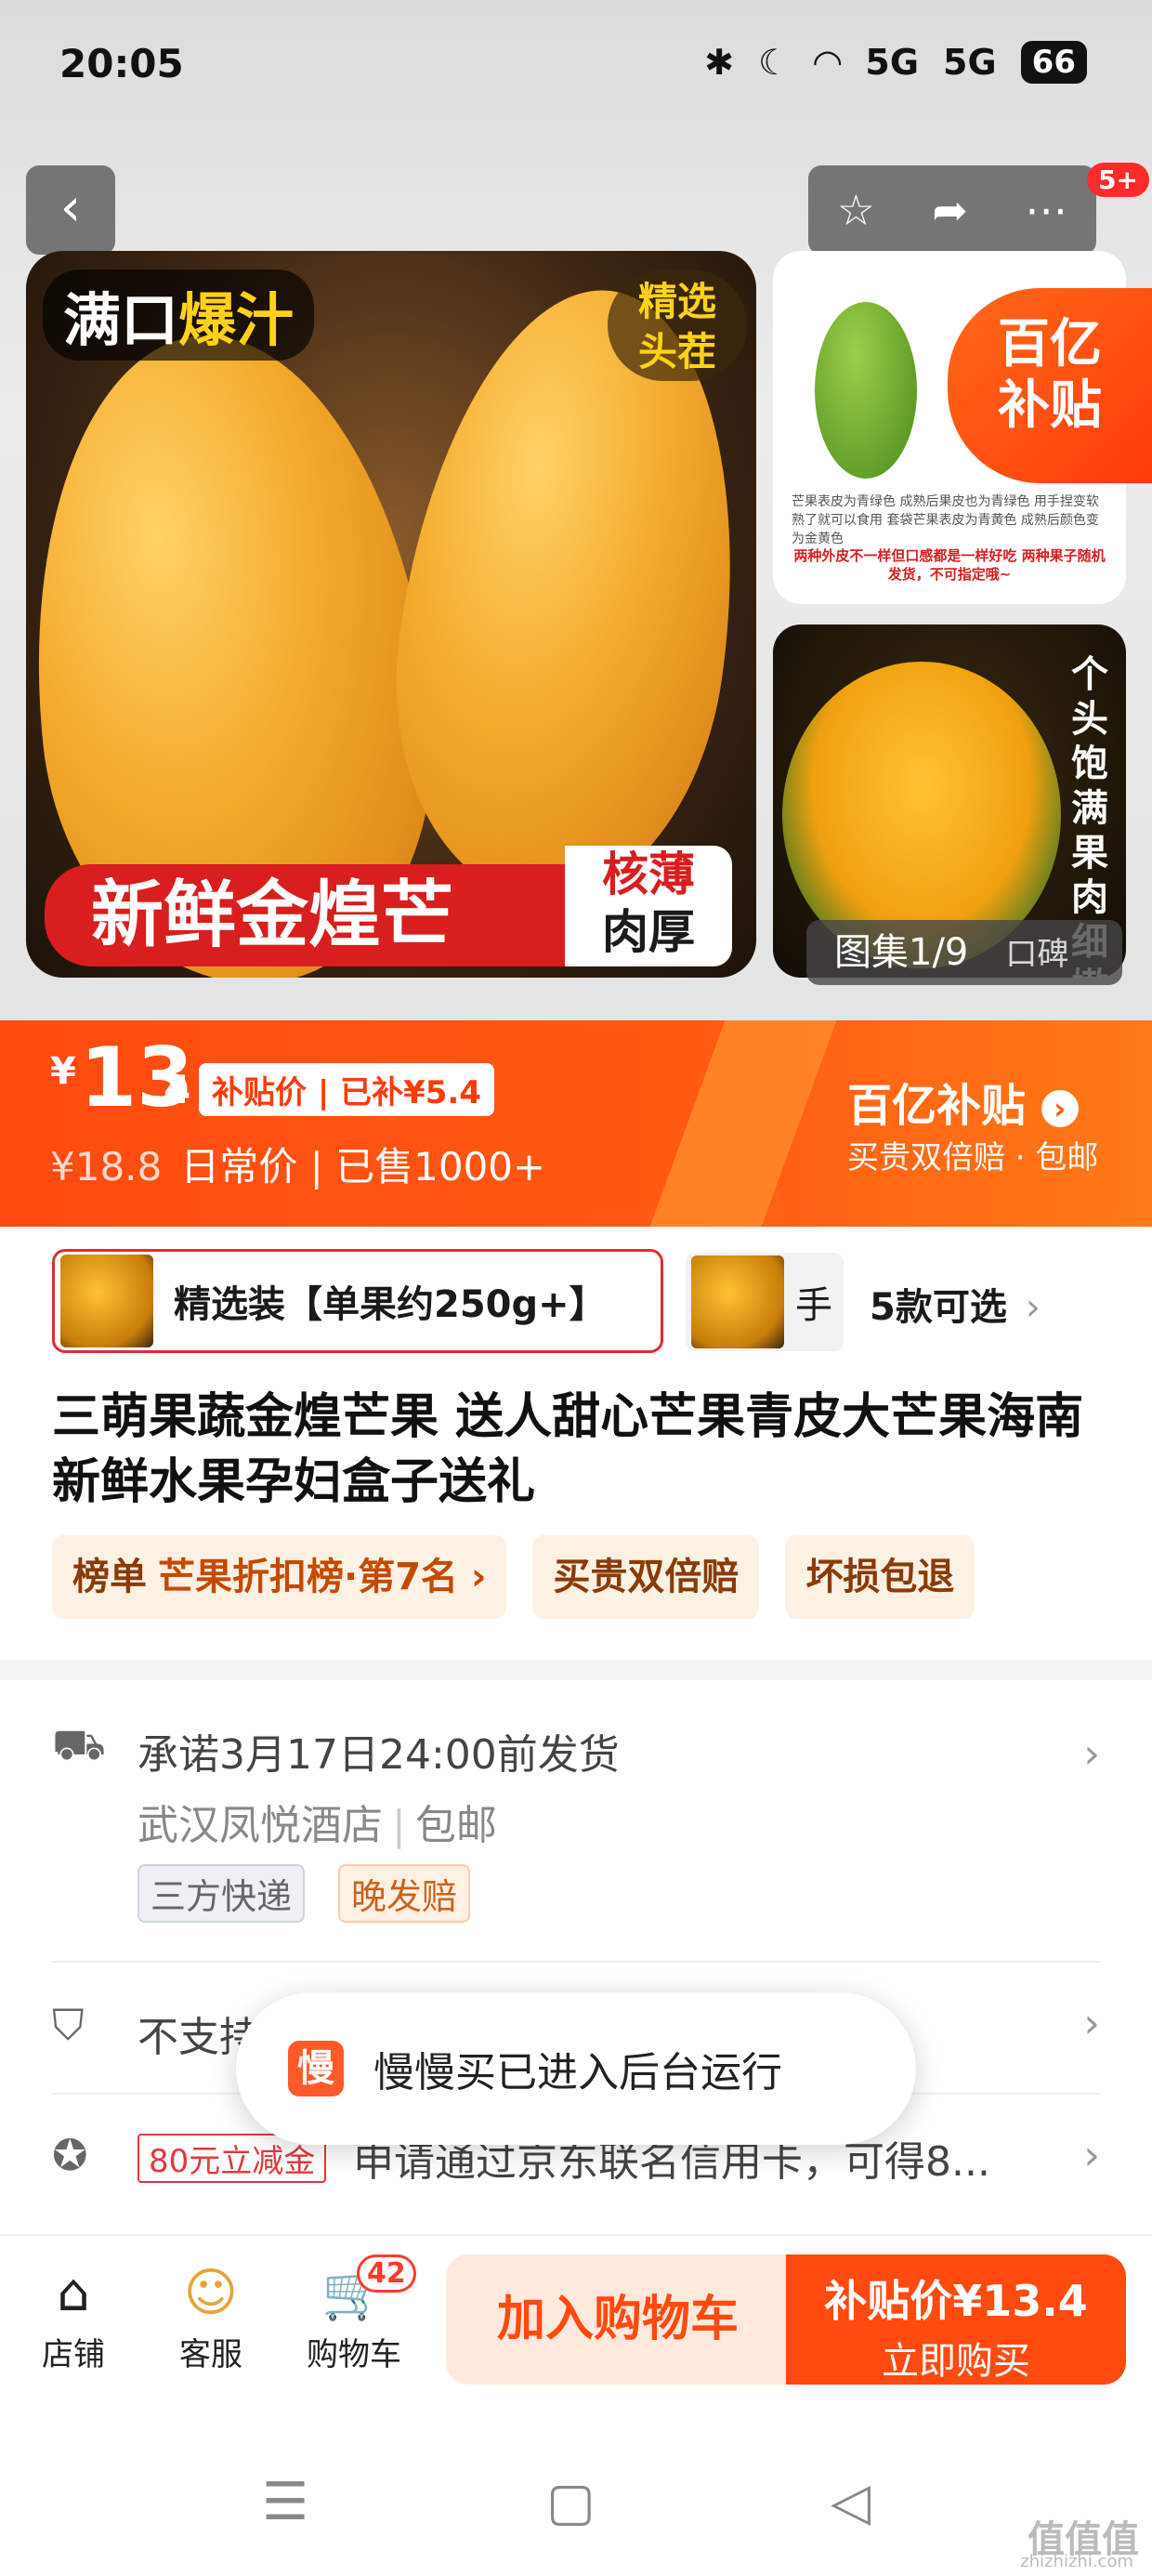 The height and width of the screenshot is (2576, 1152). I want to click on watermark-url: zhizhizhi.com, so click(1076, 2561).